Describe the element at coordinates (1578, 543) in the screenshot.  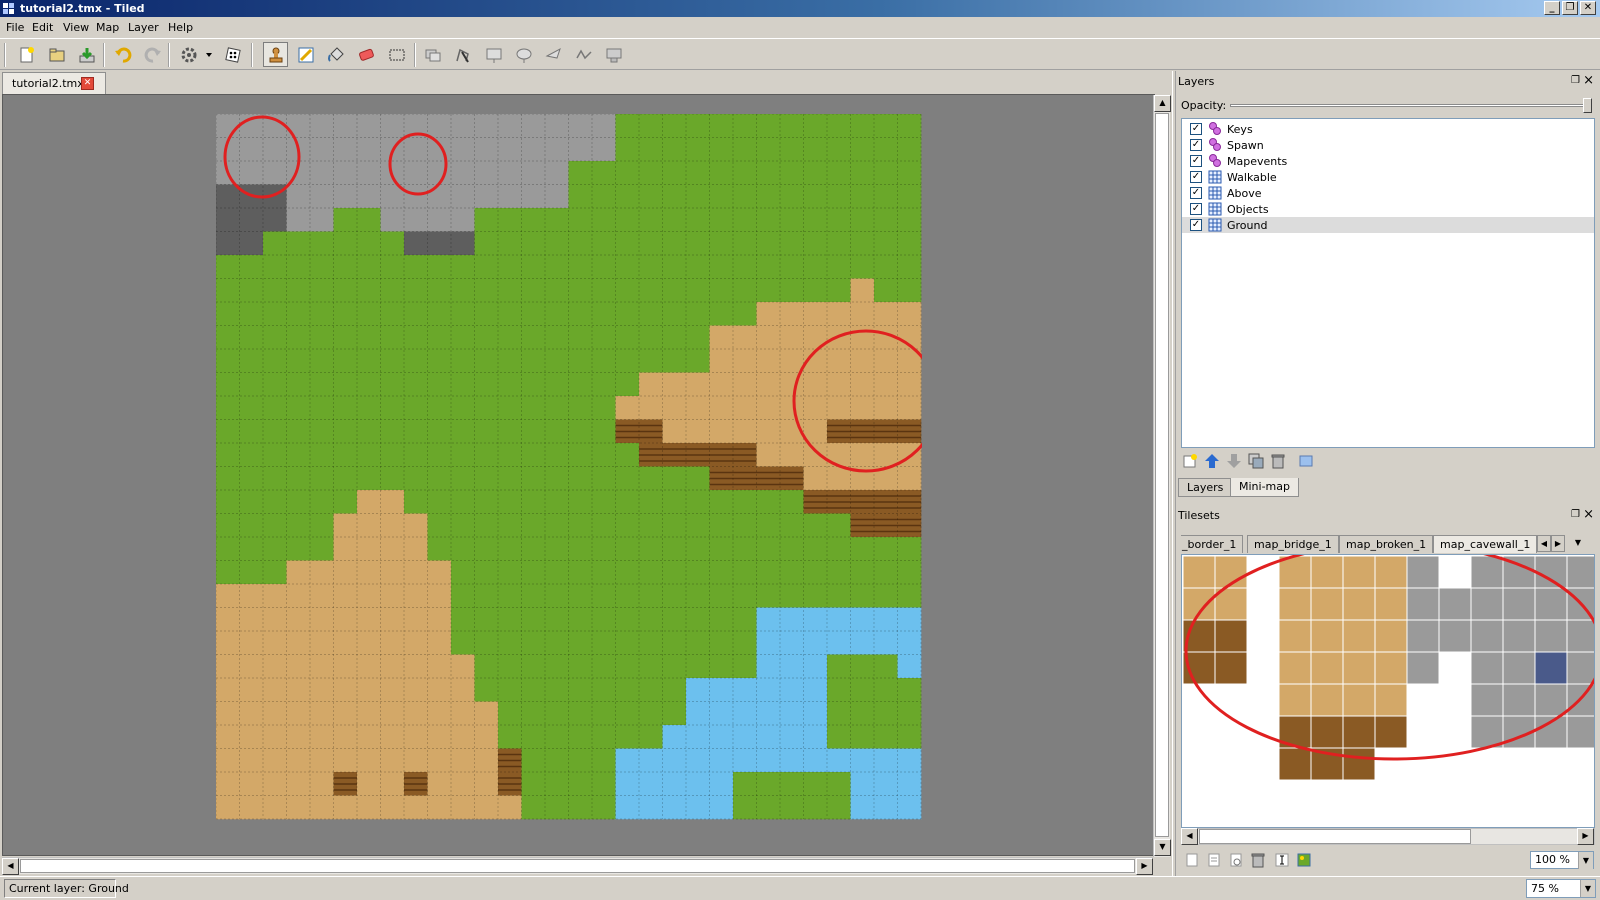
I see `tabs-list-button: ▼` at that location.